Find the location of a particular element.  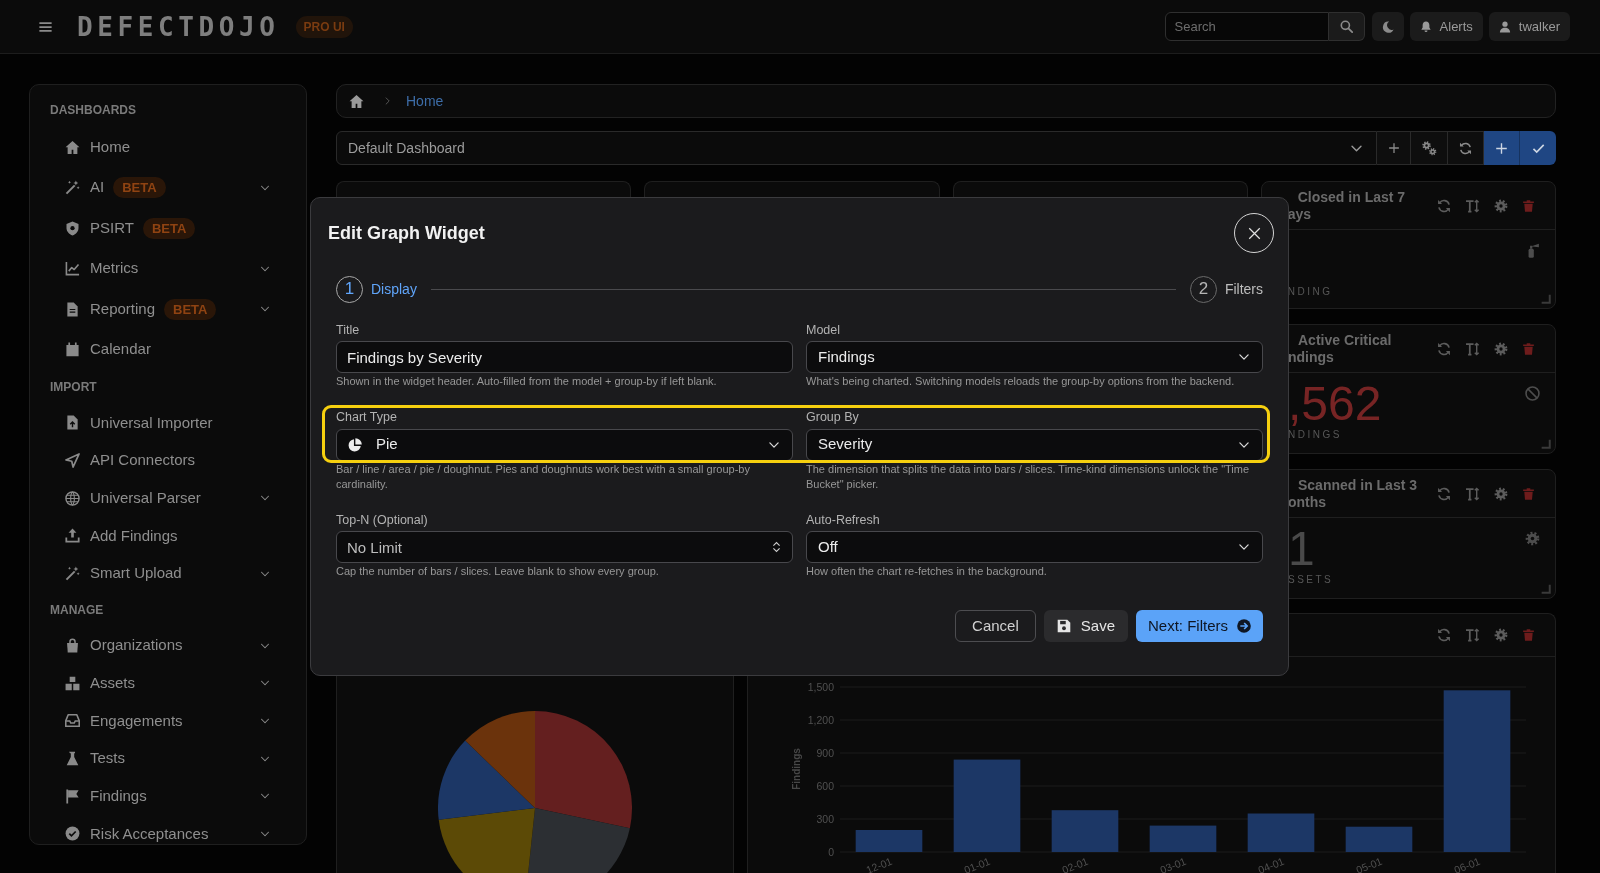

breadcrumb-link: Home is located at coordinates (425, 101).